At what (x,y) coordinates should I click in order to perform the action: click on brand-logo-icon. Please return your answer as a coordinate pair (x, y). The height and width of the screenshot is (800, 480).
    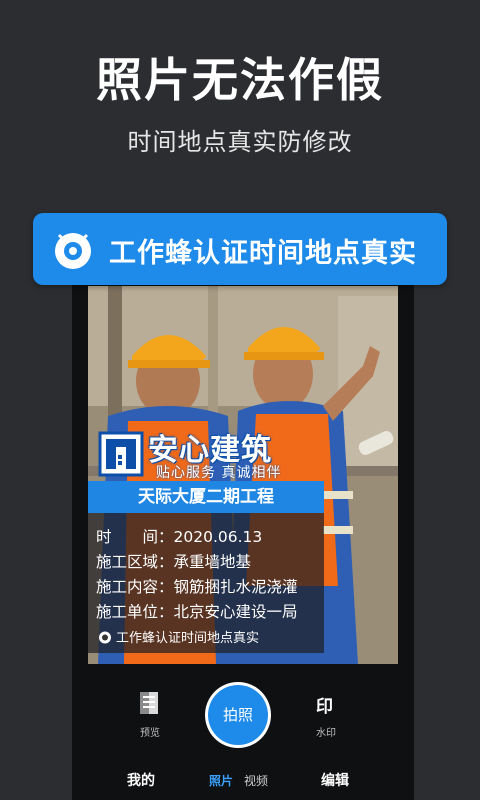
    Looking at the image, I should click on (121, 454).